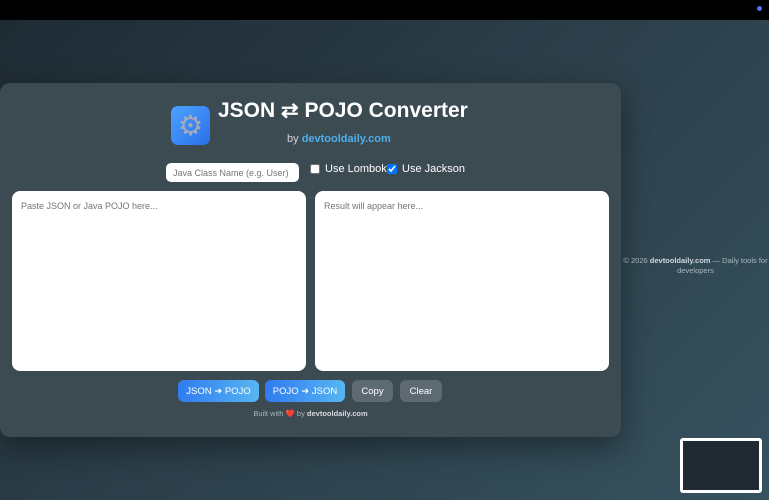  I want to click on use-lombok-check, so click(315, 169).